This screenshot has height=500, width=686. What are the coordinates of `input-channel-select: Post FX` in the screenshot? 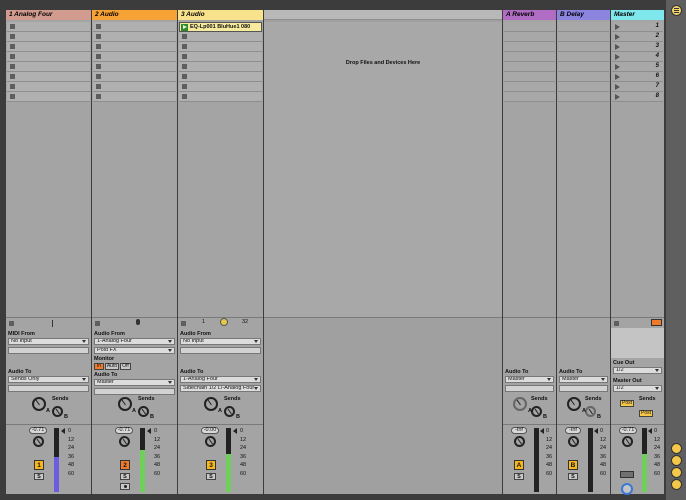 It's located at (134, 350).